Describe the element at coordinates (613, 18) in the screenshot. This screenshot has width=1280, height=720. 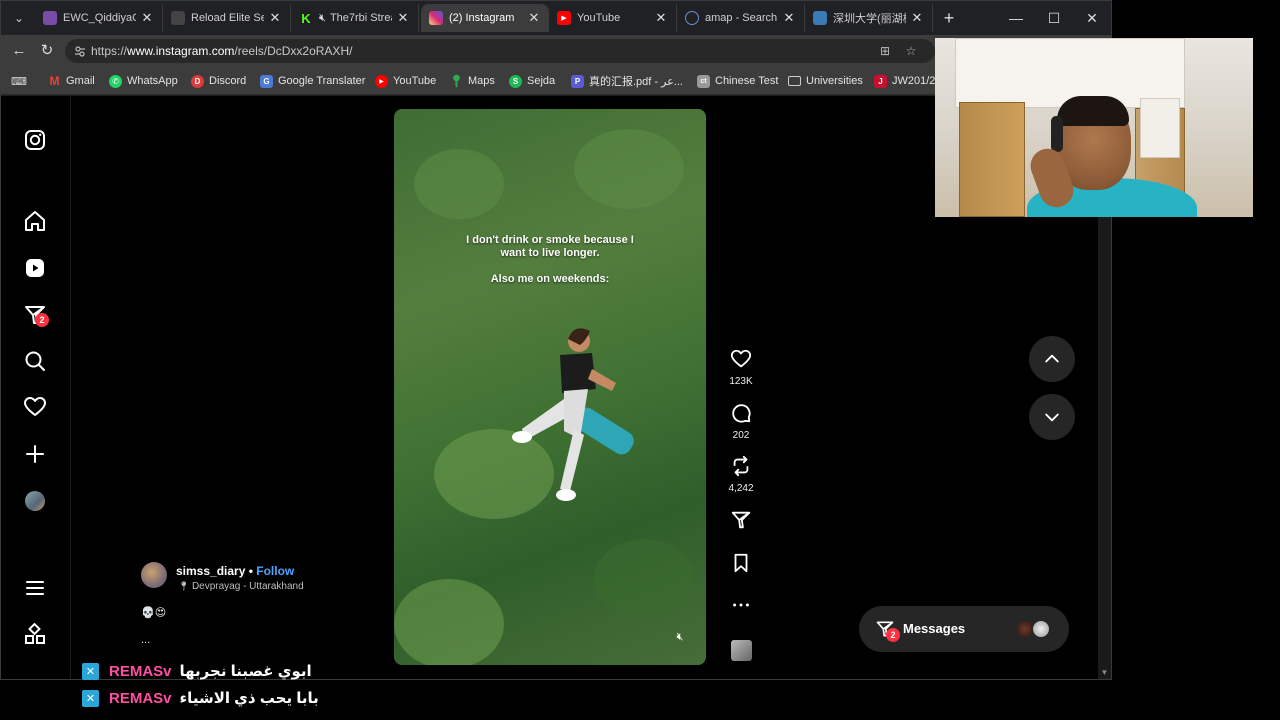
I see `tab-youtube: ▶ YouTube ✕` at that location.